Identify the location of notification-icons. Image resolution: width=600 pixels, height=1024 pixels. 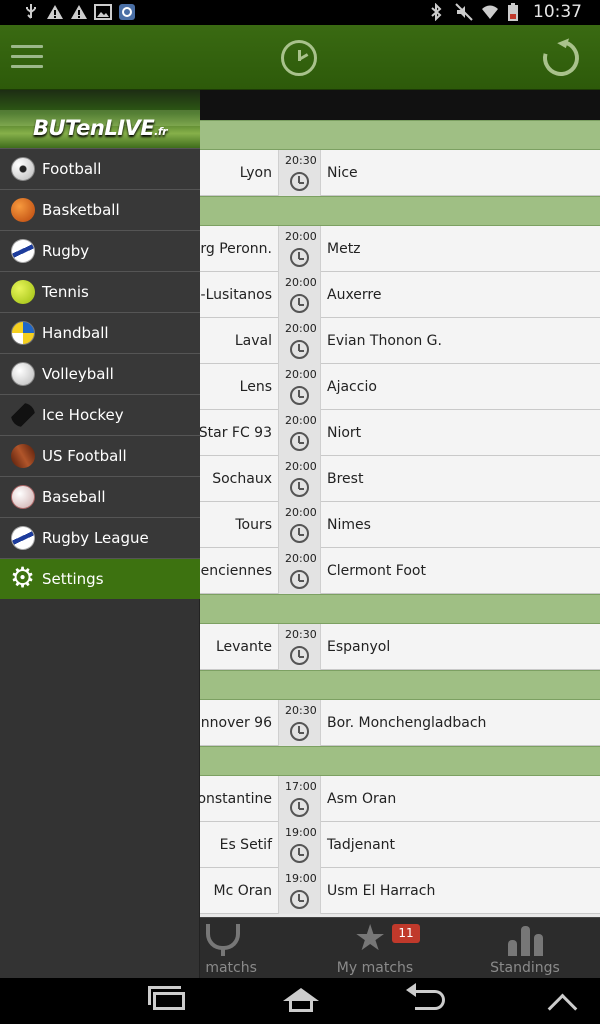
(79, 12).